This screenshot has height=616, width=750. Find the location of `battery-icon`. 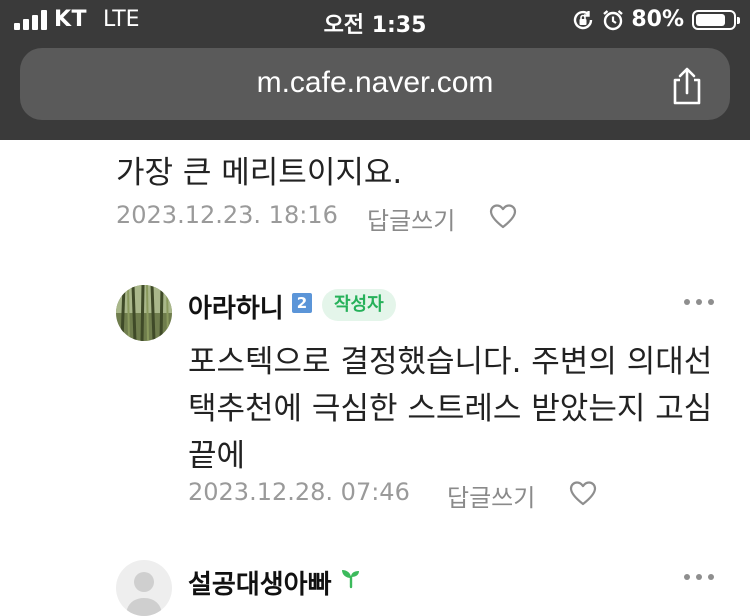

battery-icon is located at coordinates (716, 19).